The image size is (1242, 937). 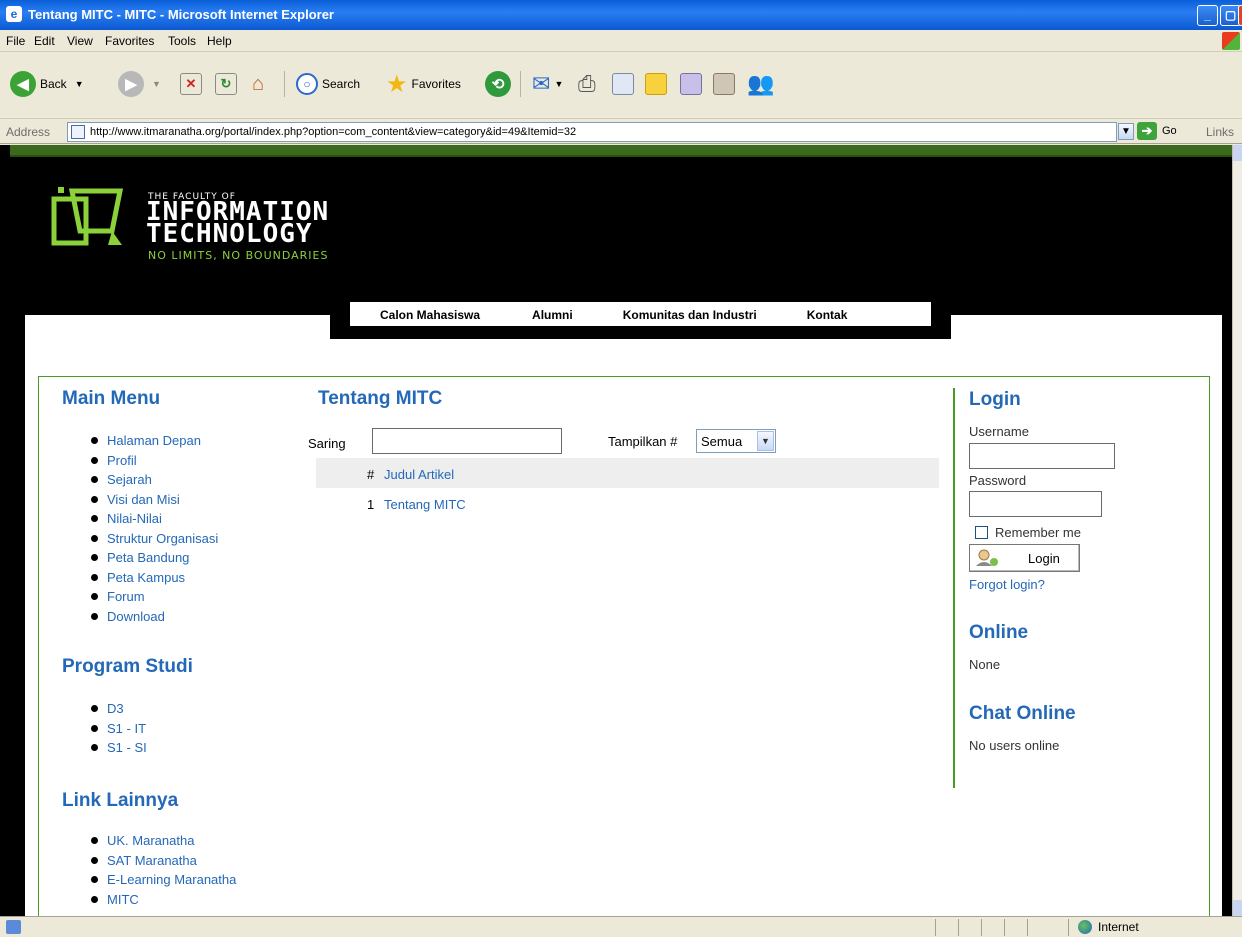 I want to click on username-label: Username, so click(x=999, y=431).